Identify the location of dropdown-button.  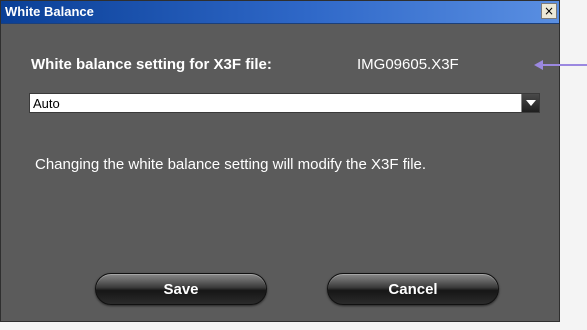
(530, 103).